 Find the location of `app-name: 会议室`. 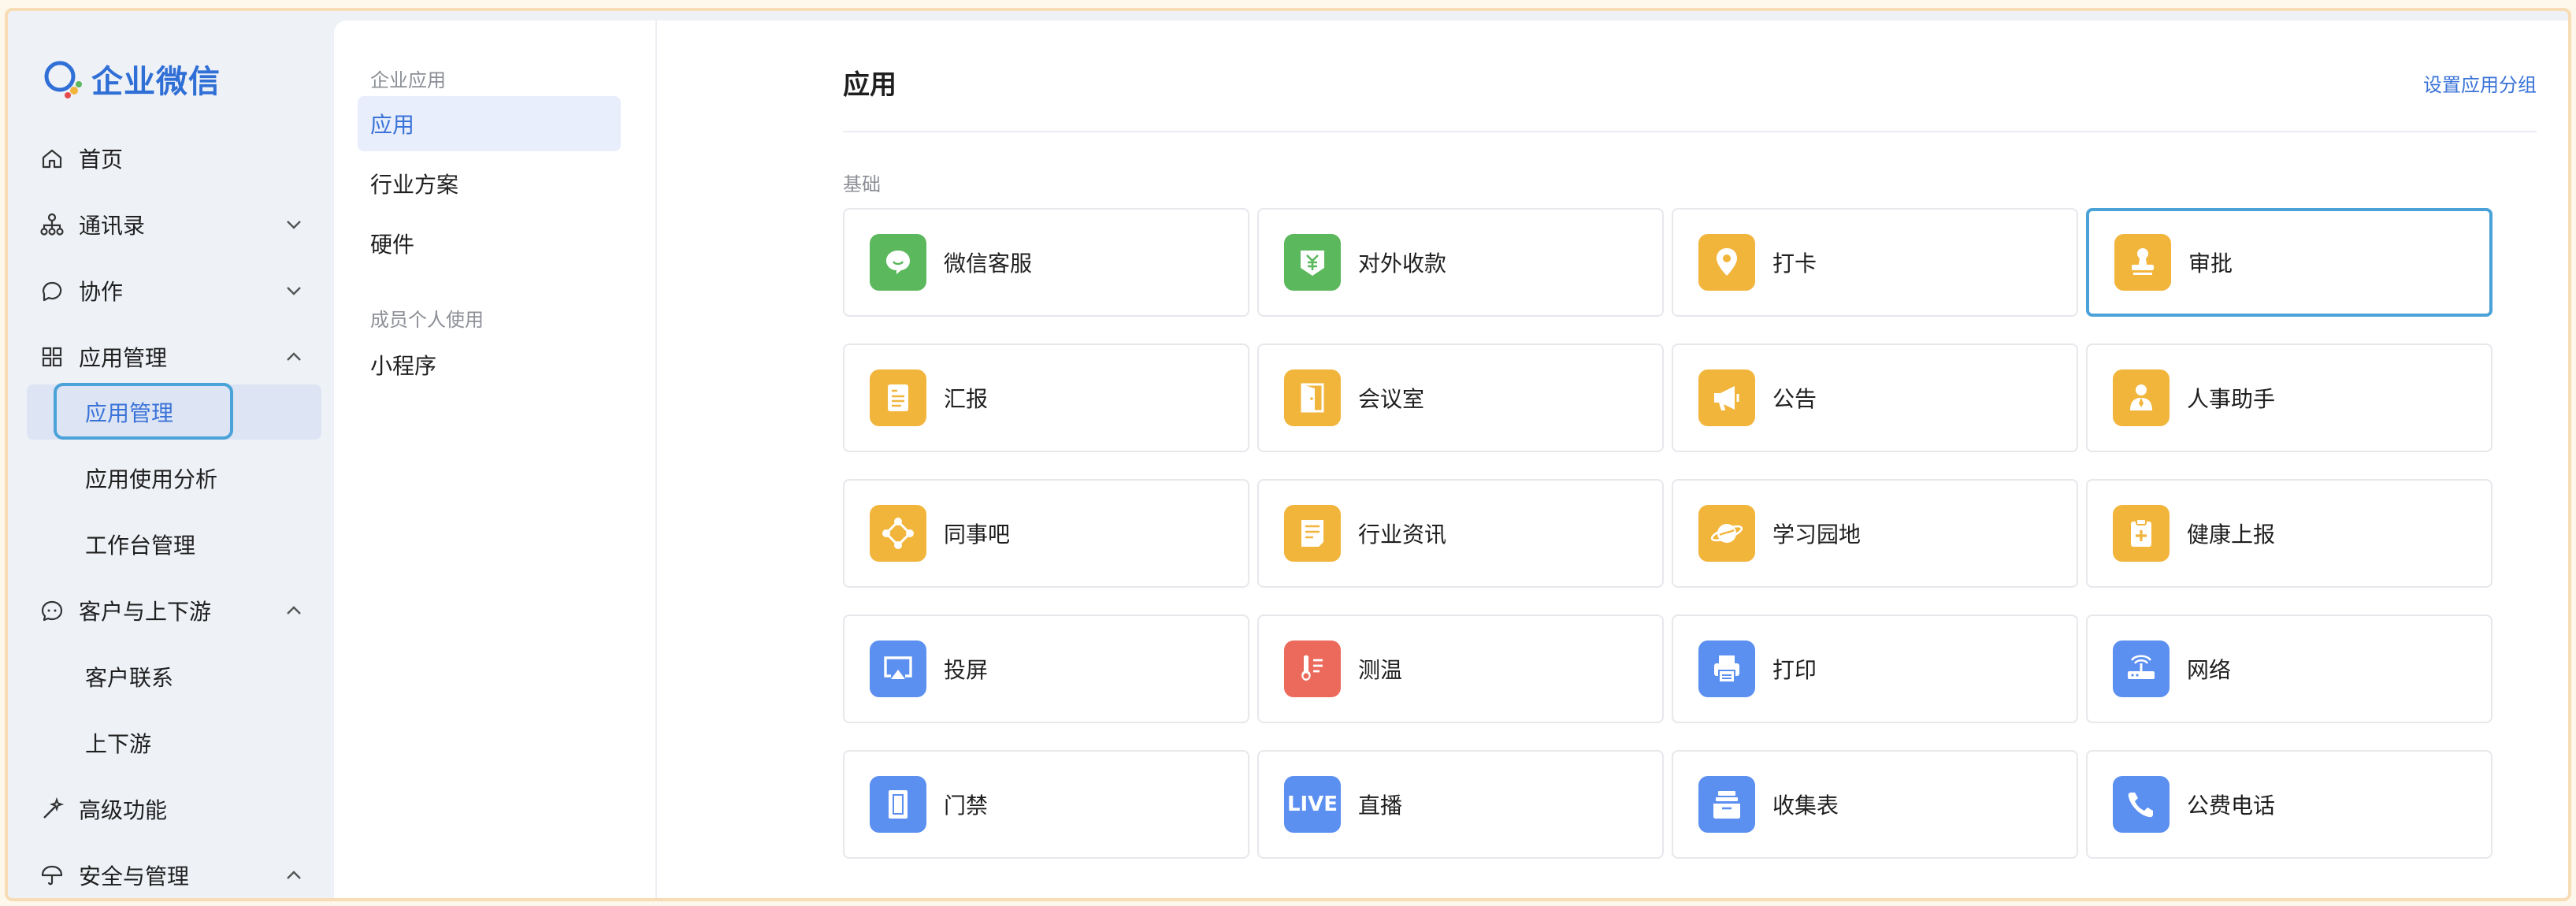

app-name: 会议室 is located at coordinates (1391, 399).